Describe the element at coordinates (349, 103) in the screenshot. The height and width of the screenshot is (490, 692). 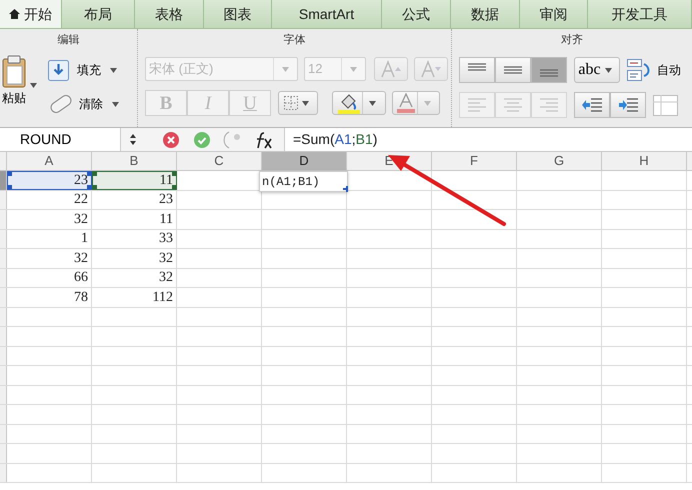
I see `paint-bucket-icon` at that location.